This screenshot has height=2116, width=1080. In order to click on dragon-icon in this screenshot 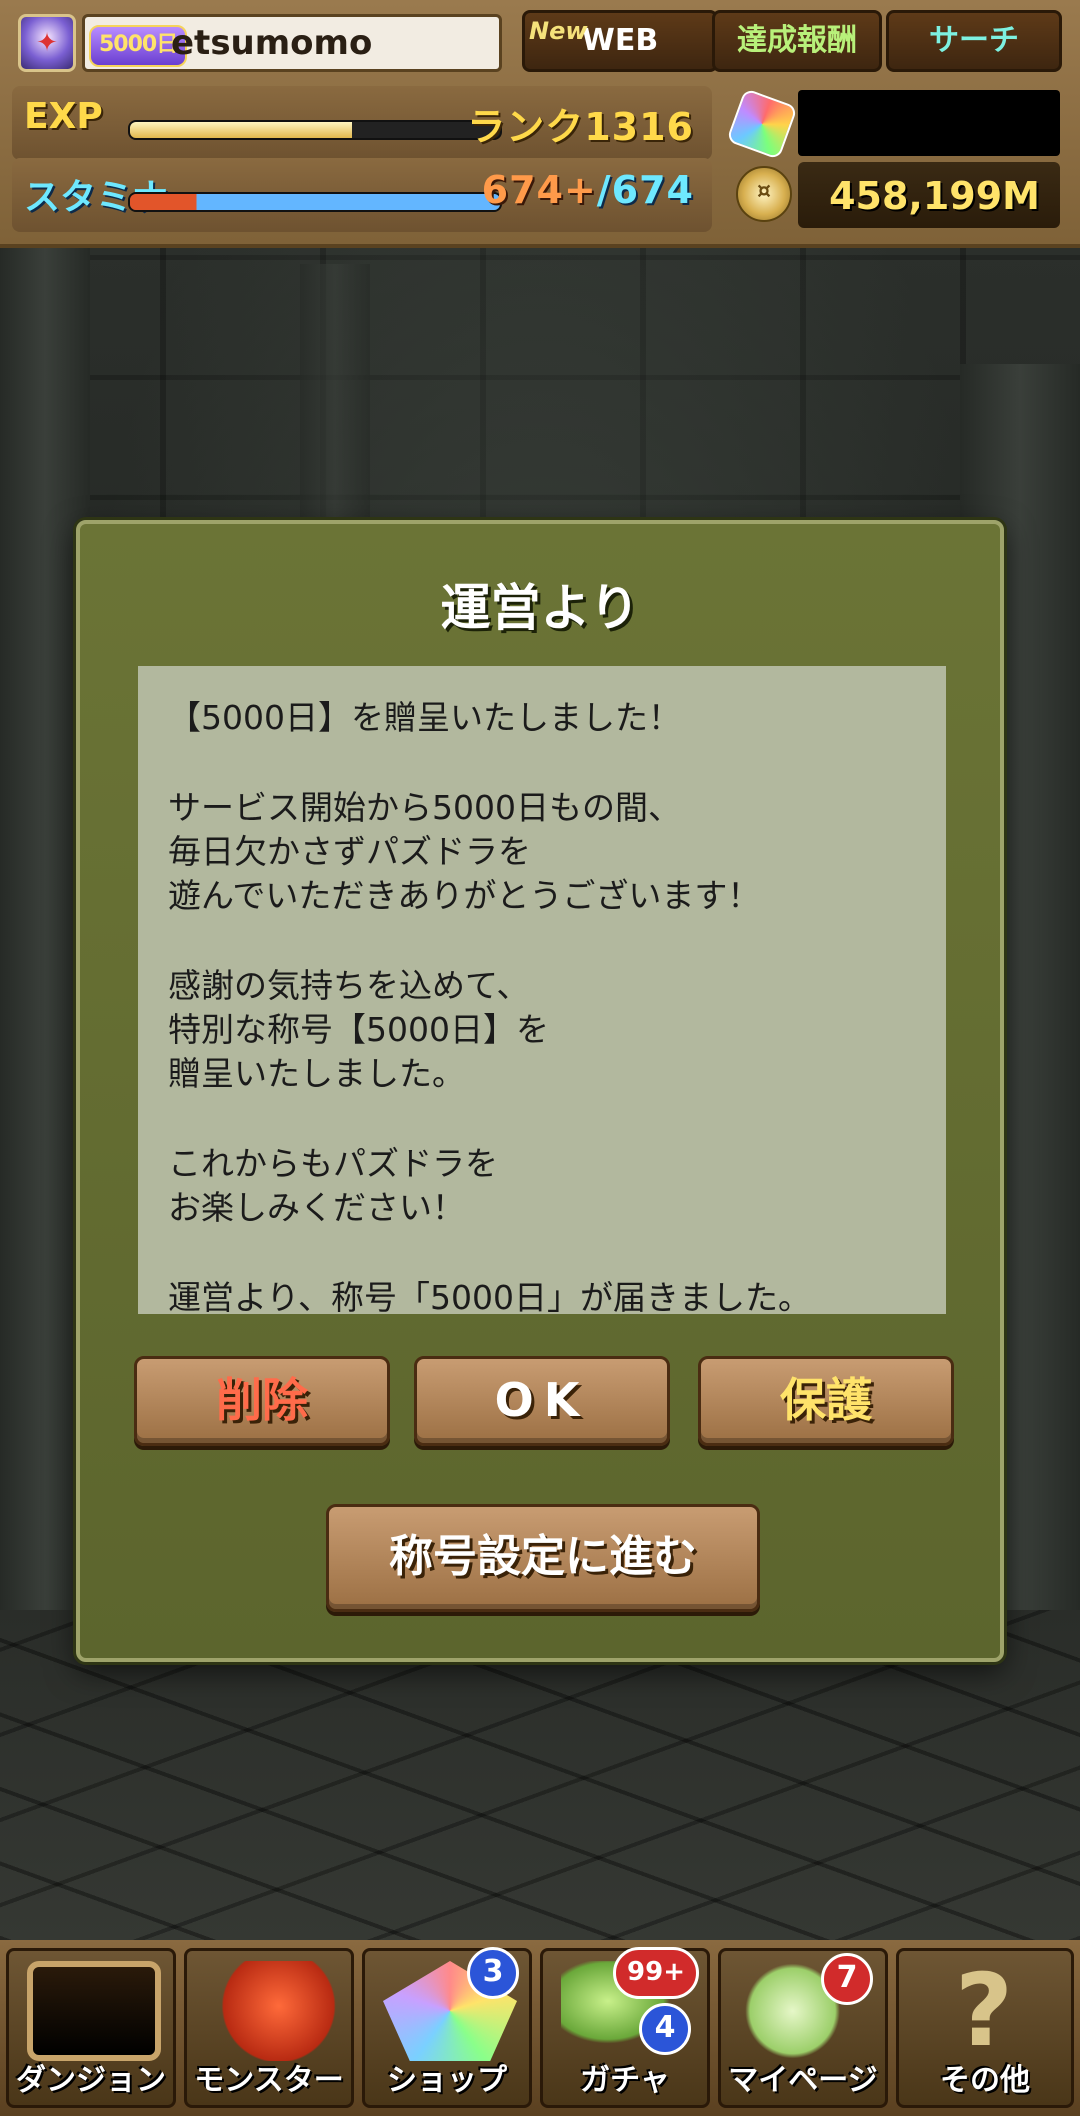, I will do `click(272, 2011)`.